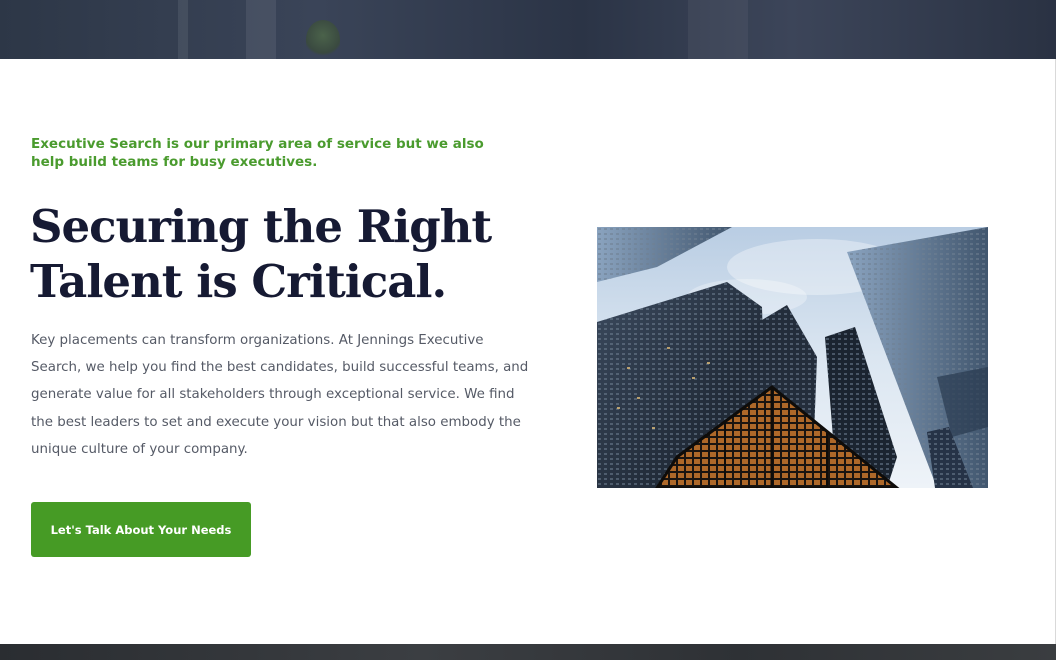 The image size is (1056, 660). I want to click on plant-silhouette, so click(323, 39).